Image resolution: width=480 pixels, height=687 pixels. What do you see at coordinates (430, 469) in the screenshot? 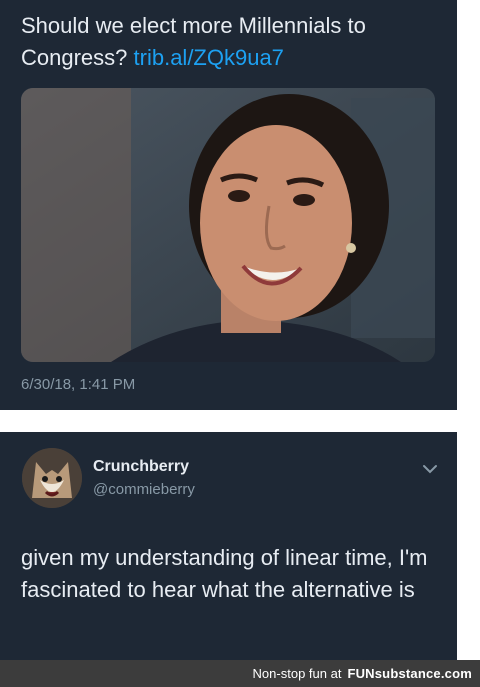
I see `chevron-down-icon` at bounding box center [430, 469].